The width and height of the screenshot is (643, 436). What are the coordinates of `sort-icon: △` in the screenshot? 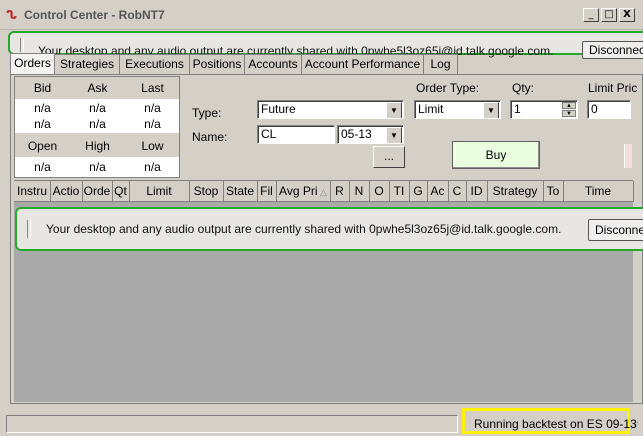 It's located at (322, 192).